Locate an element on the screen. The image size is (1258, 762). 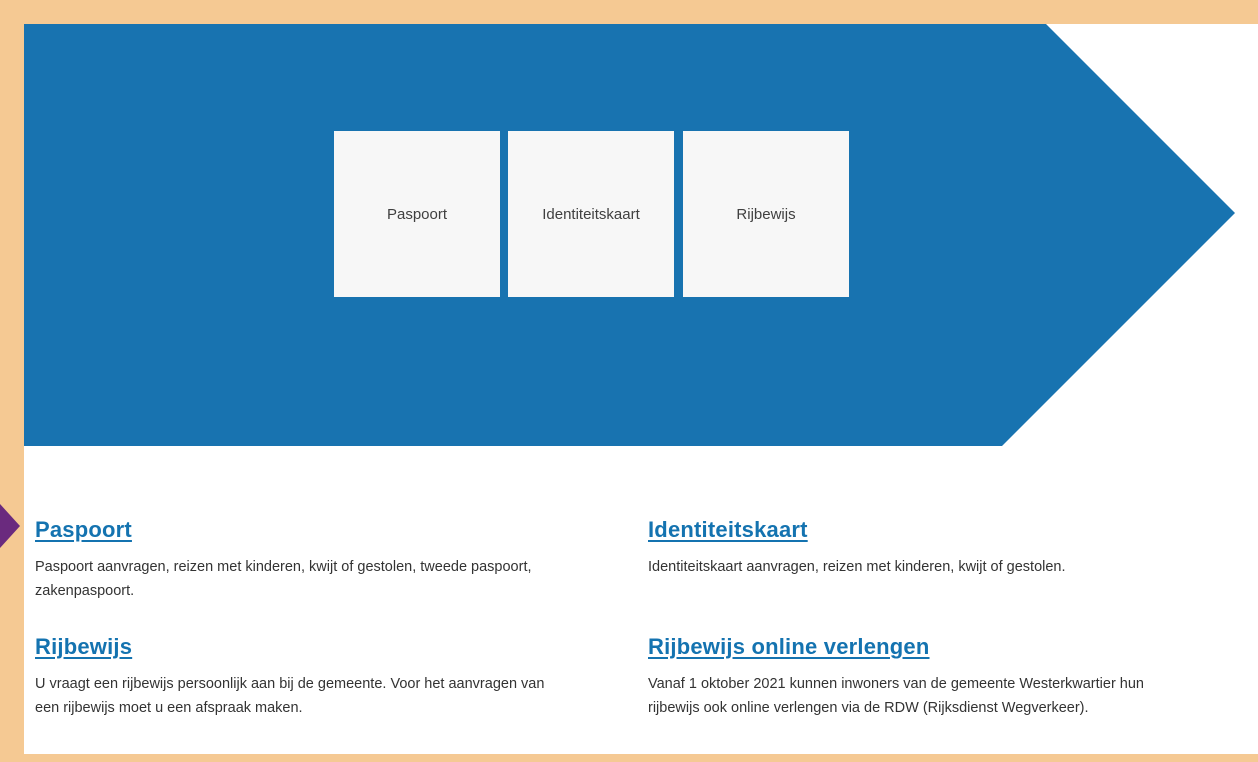
link-paspoort: Paspoort is located at coordinates (83, 529).